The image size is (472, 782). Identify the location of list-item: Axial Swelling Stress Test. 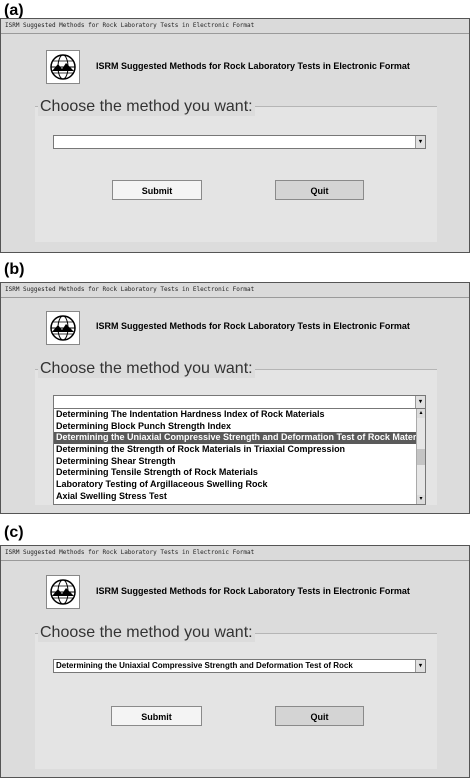
(235, 497).